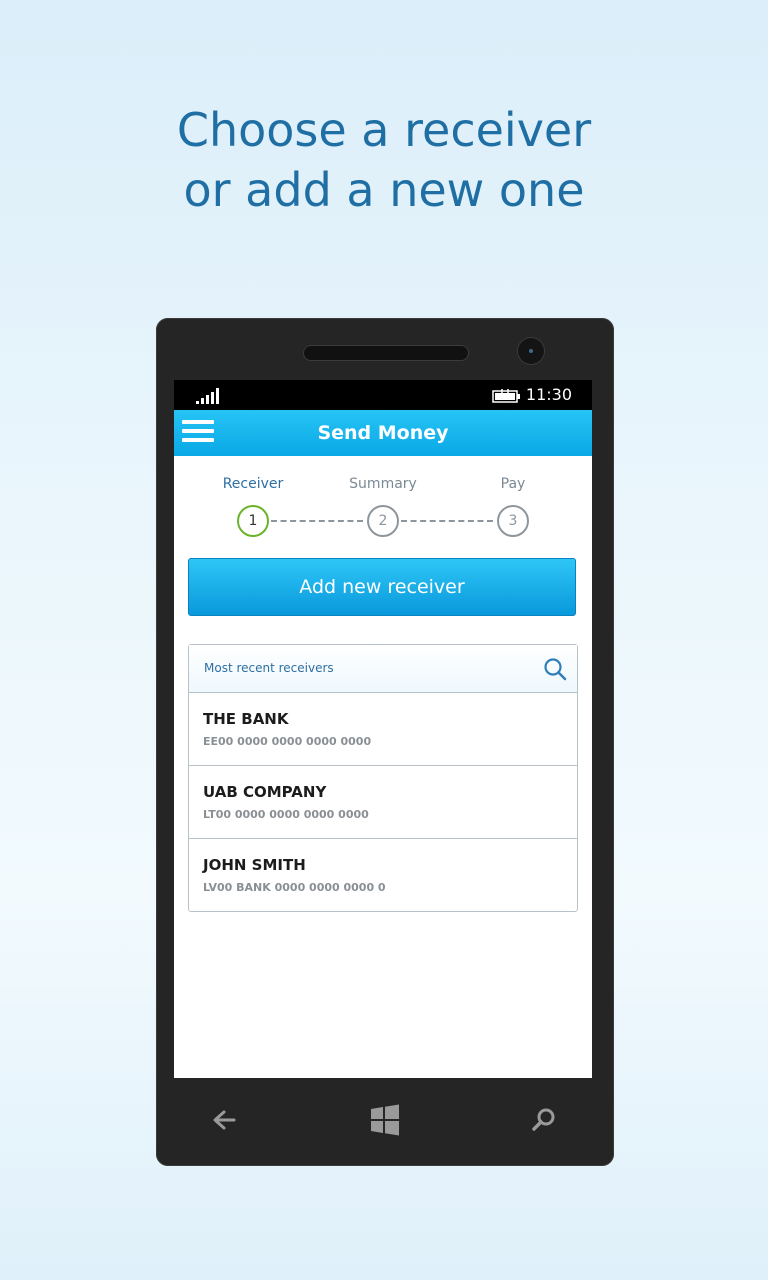 Image resolution: width=768 pixels, height=1280 pixels. Describe the element at coordinates (246, 719) in the screenshot. I see `receiver-name: THE BANK` at that location.